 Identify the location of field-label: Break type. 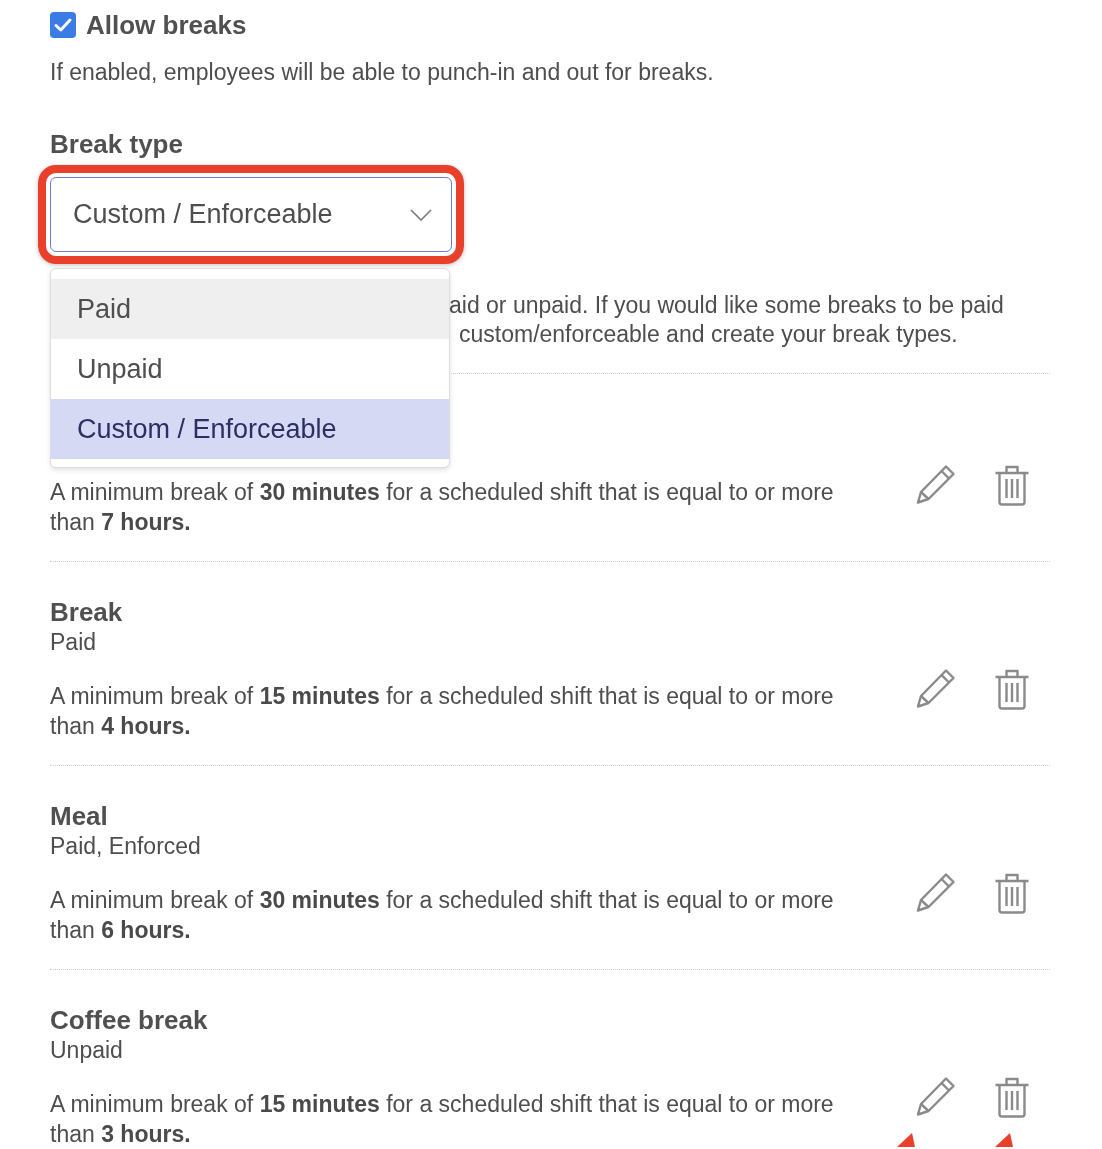
(117, 144).